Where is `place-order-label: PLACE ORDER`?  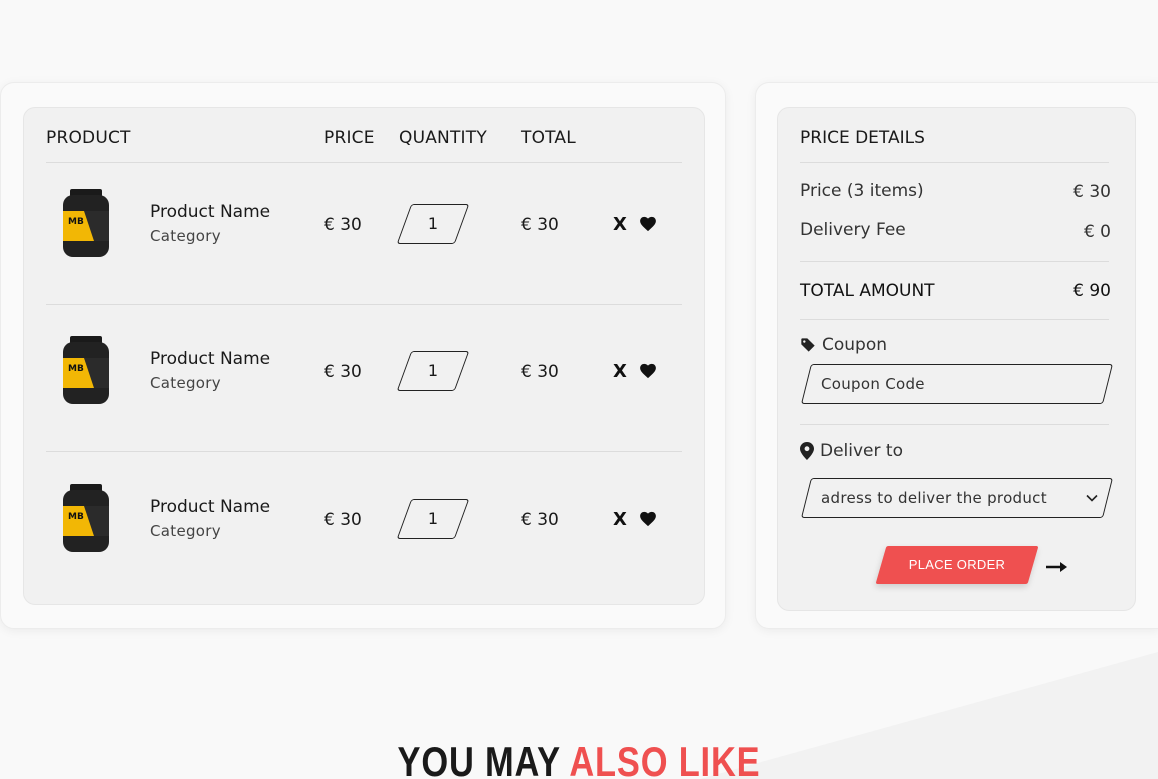
place-order-label: PLACE ORDER is located at coordinates (957, 565).